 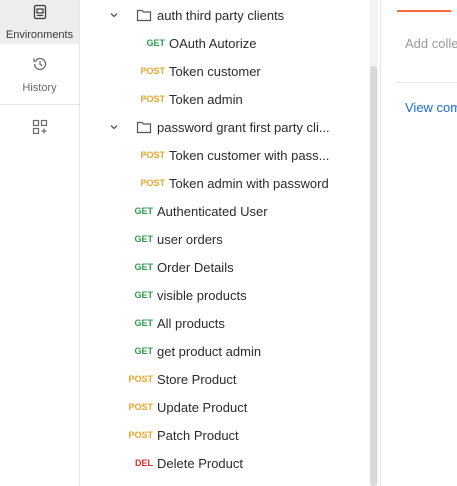 I want to click on request-item: POST Store Product, so click(x=225, y=379).